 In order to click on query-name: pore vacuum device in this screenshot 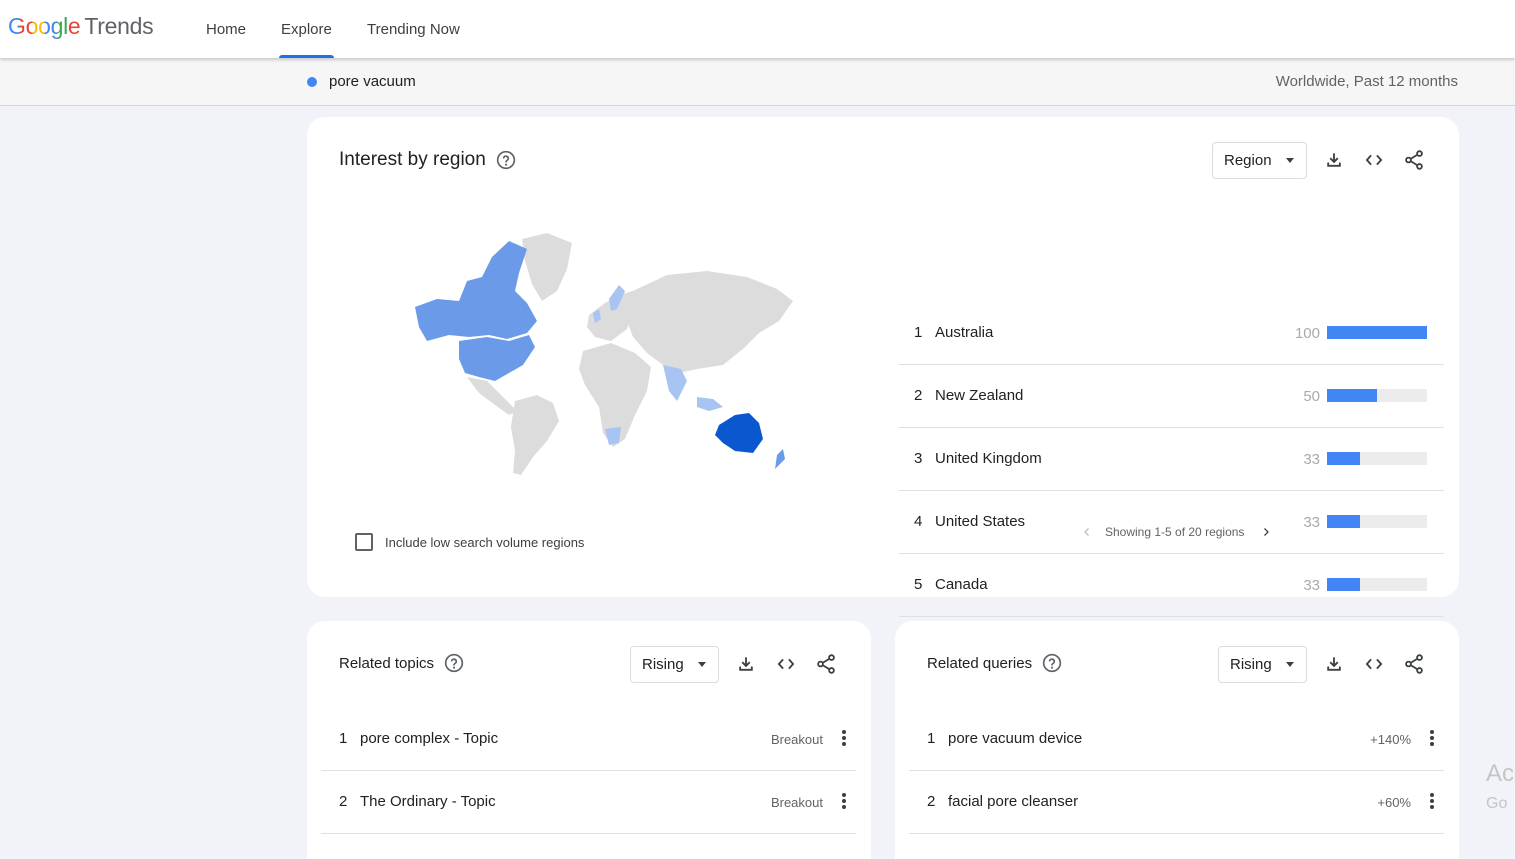, I will do `click(1015, 738)`.